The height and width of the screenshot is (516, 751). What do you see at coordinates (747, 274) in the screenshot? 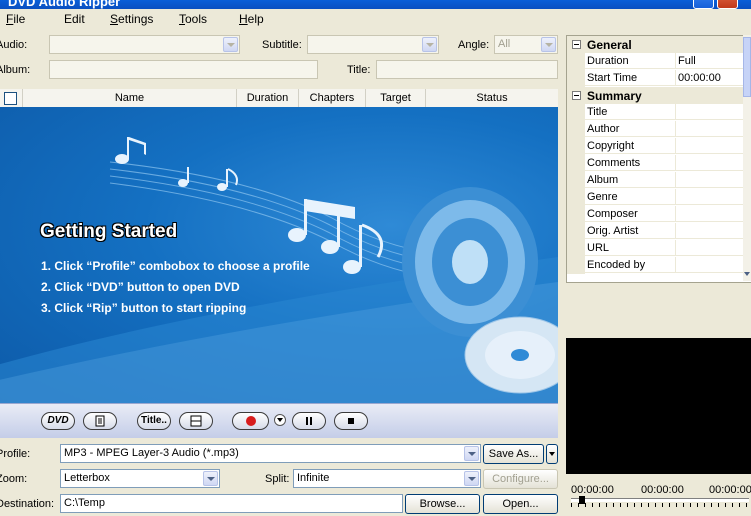
I see `scroll-down-icon` at bounding box center [747, 274].